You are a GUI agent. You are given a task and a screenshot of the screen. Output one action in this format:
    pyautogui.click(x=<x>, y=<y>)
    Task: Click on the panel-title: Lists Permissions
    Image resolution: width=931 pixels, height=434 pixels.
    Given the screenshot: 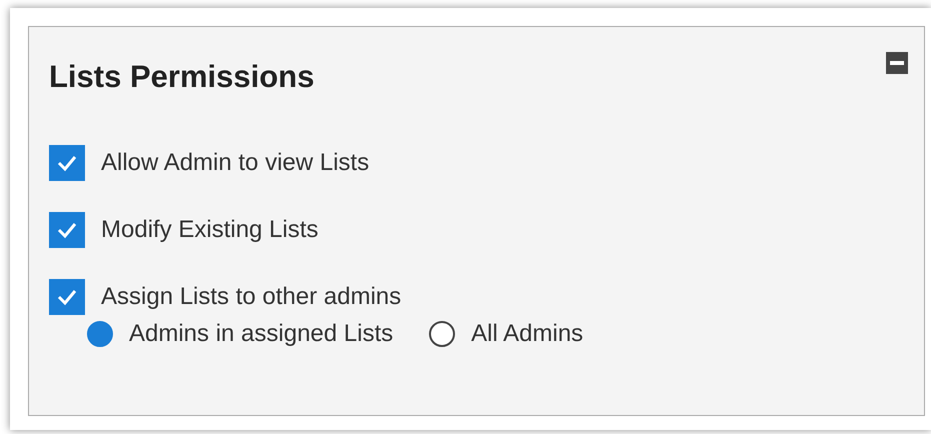 What is the action you would take?
    pyautogui.click(x=181, y=77)
    